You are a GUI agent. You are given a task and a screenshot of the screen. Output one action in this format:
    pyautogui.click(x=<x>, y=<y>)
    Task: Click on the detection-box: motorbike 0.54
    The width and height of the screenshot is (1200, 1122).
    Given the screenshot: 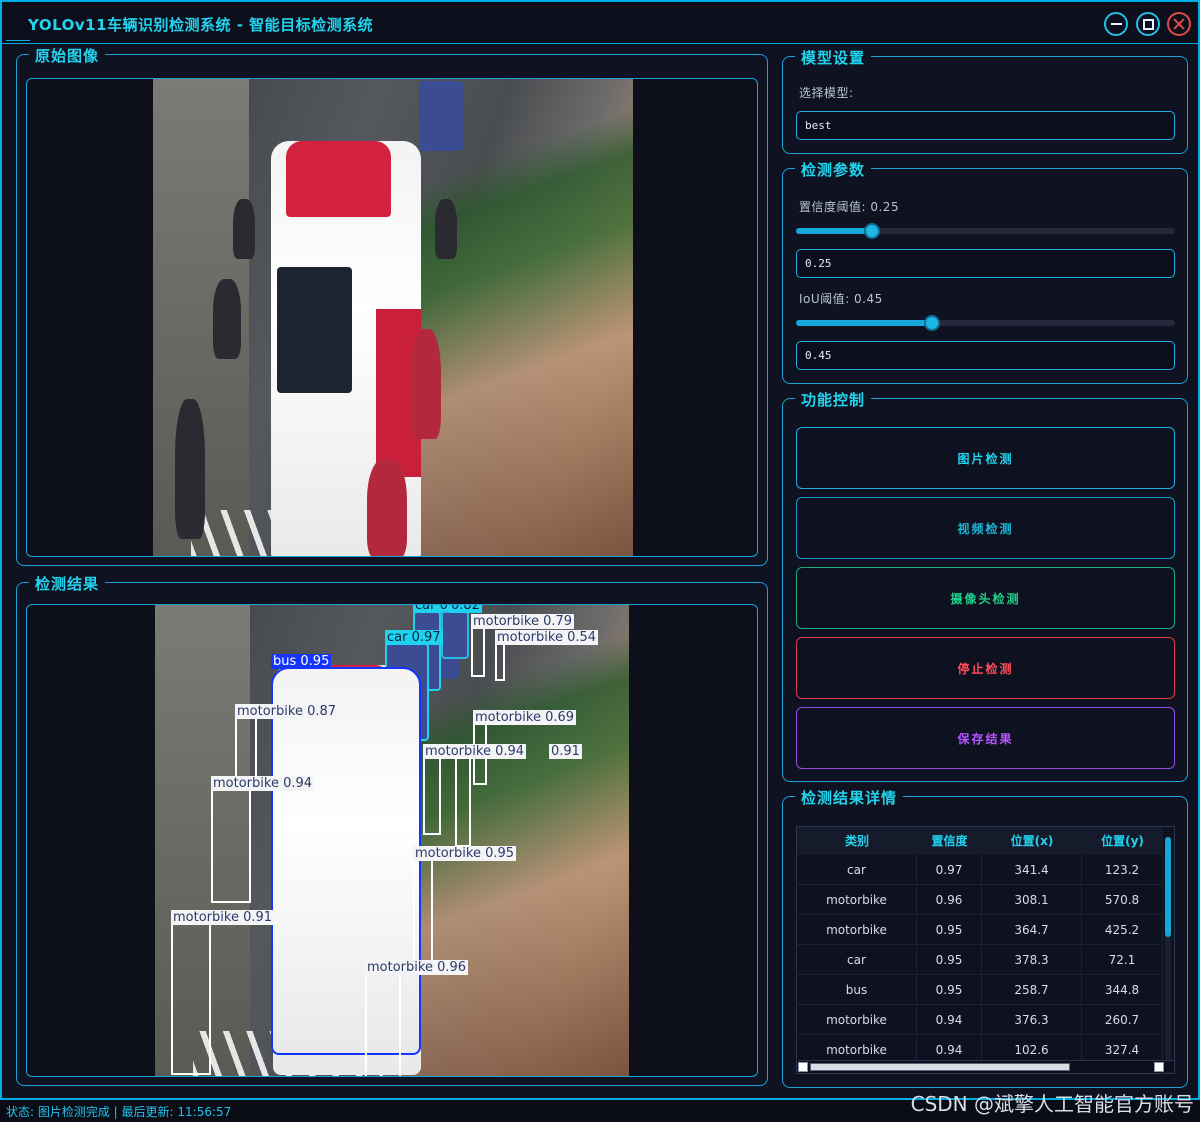 What is the action you would take?
    pyautogui.click(x=547, y=655)
    